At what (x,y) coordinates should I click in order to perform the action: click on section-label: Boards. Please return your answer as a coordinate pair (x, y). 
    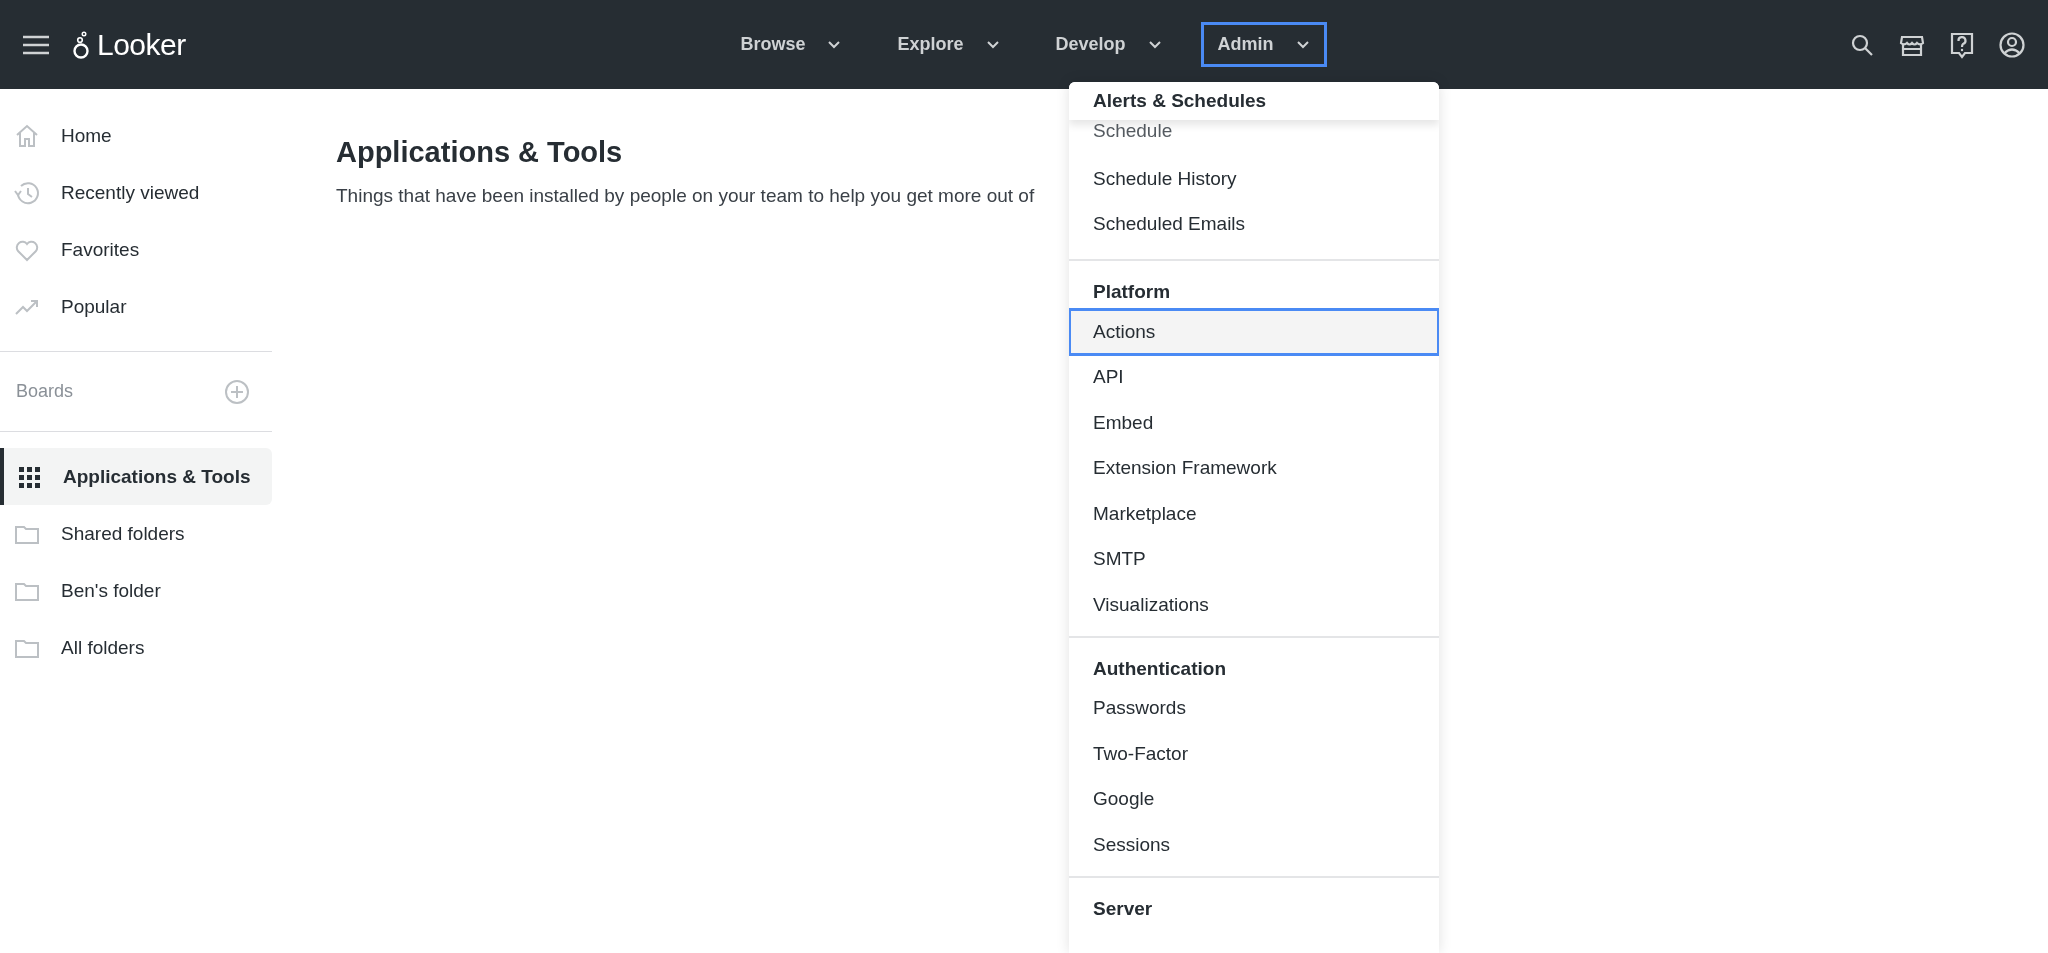
    Looking at the image, I should click on (45, 391).